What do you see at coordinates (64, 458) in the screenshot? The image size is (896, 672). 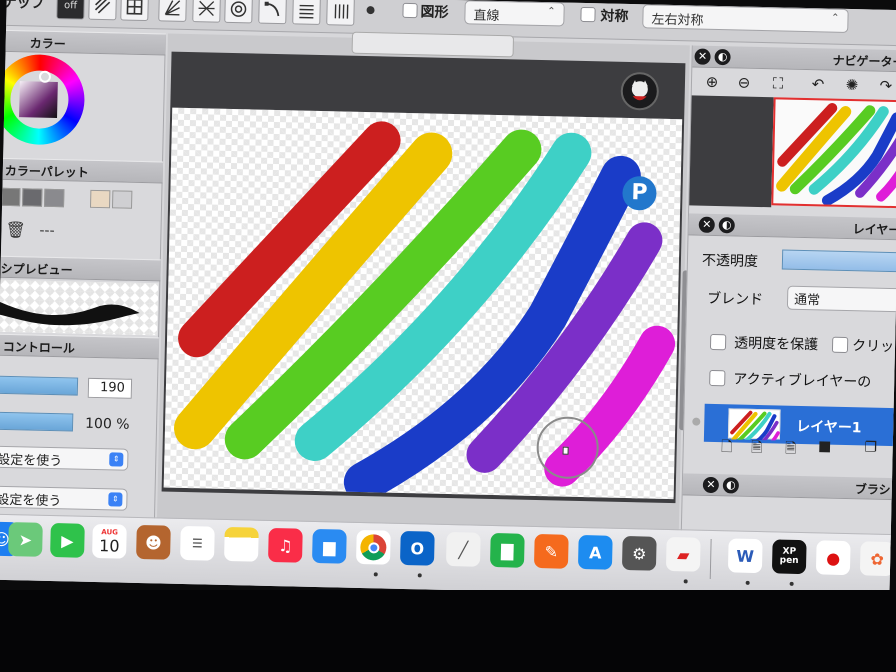 I see `settings-popup-1: 設定を使う ⇕` at bounding box center [64, 458].